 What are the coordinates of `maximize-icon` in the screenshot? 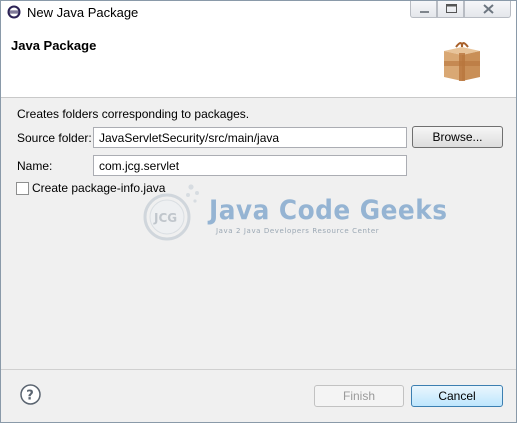 It's located at (451, 8).